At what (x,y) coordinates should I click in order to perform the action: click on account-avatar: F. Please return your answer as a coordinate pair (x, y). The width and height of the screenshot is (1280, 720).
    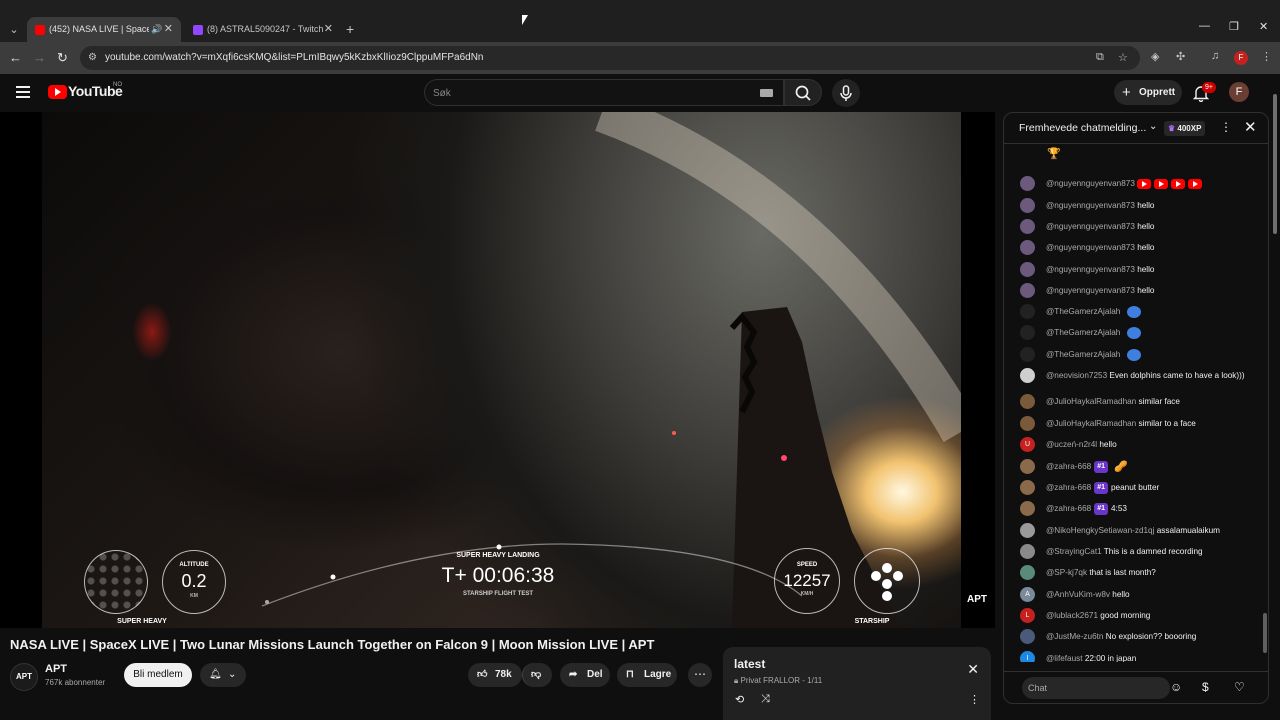
    Looking at the image, I should click on (1239, 92).